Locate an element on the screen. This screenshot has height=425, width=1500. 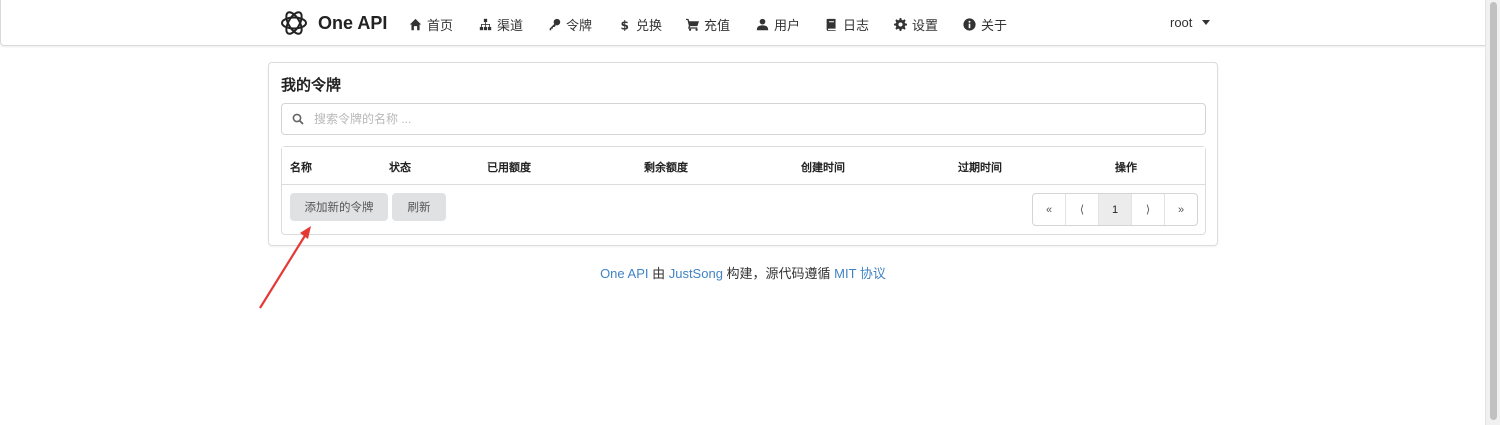
first-page-button: « is located at coordinates (1049, 209).